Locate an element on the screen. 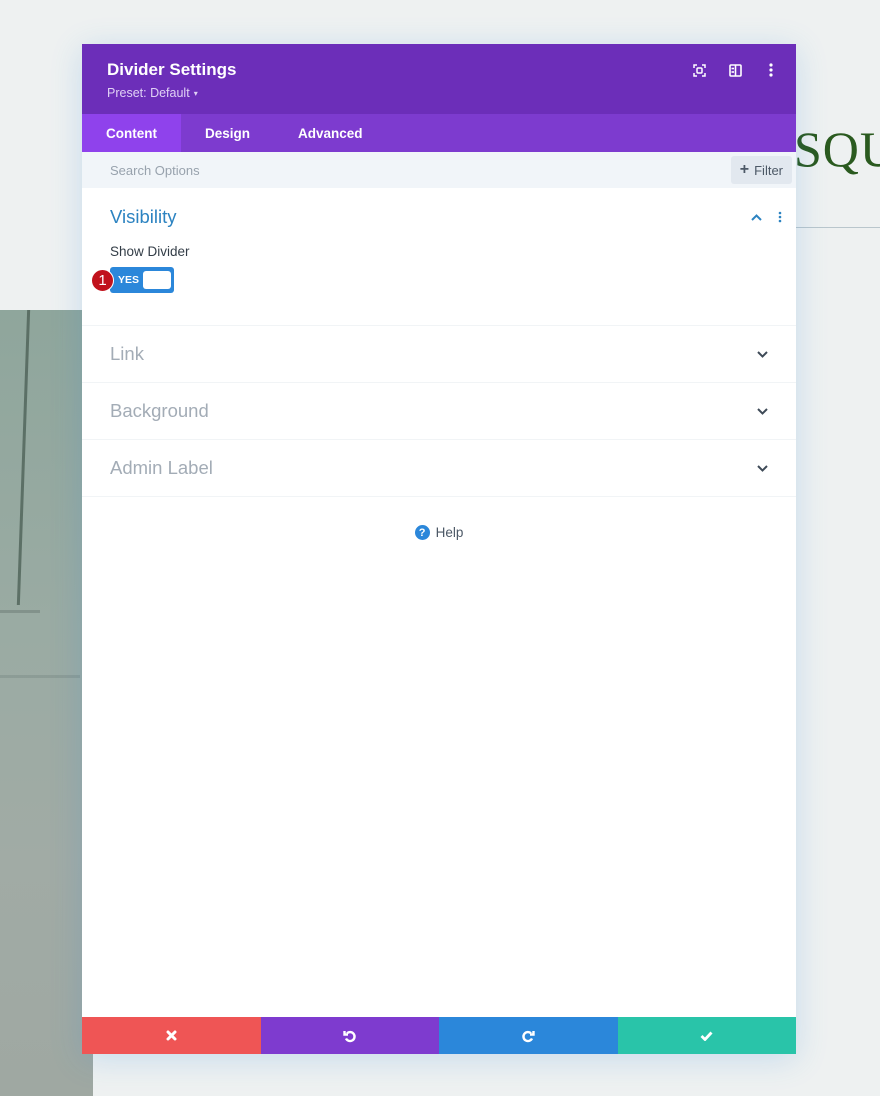 This screenshot has width=880, height=1096. search-options-input is located at coordinates (310, 170).